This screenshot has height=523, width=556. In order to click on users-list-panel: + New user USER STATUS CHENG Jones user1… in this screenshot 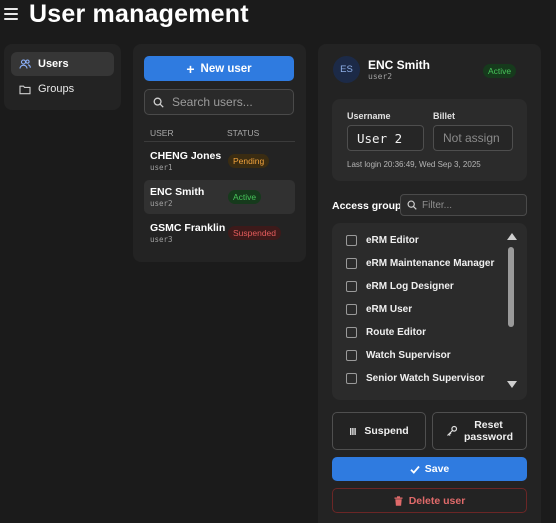, I will do `click(219, 153)`.